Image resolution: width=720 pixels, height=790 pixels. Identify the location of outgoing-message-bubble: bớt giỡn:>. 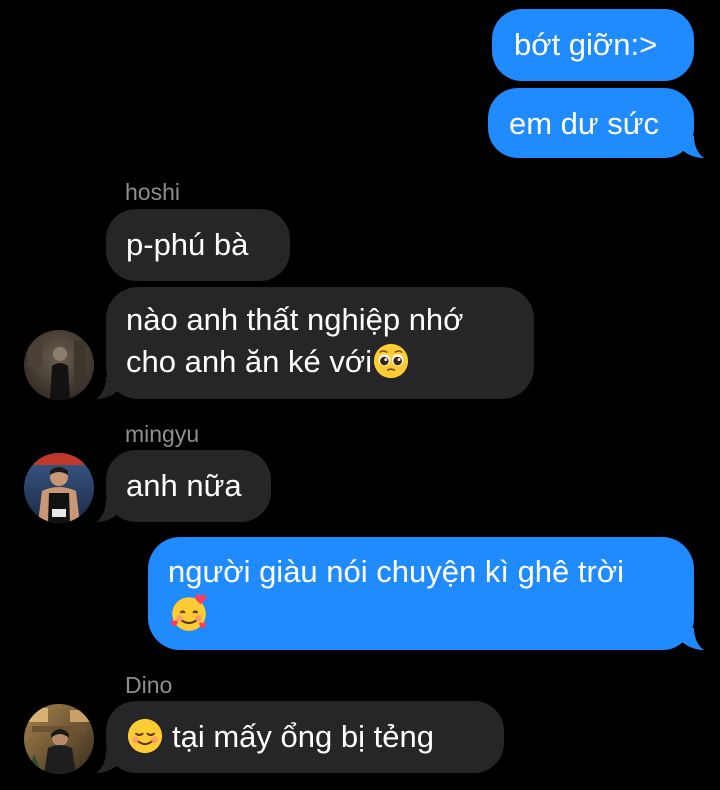
(593, 45).